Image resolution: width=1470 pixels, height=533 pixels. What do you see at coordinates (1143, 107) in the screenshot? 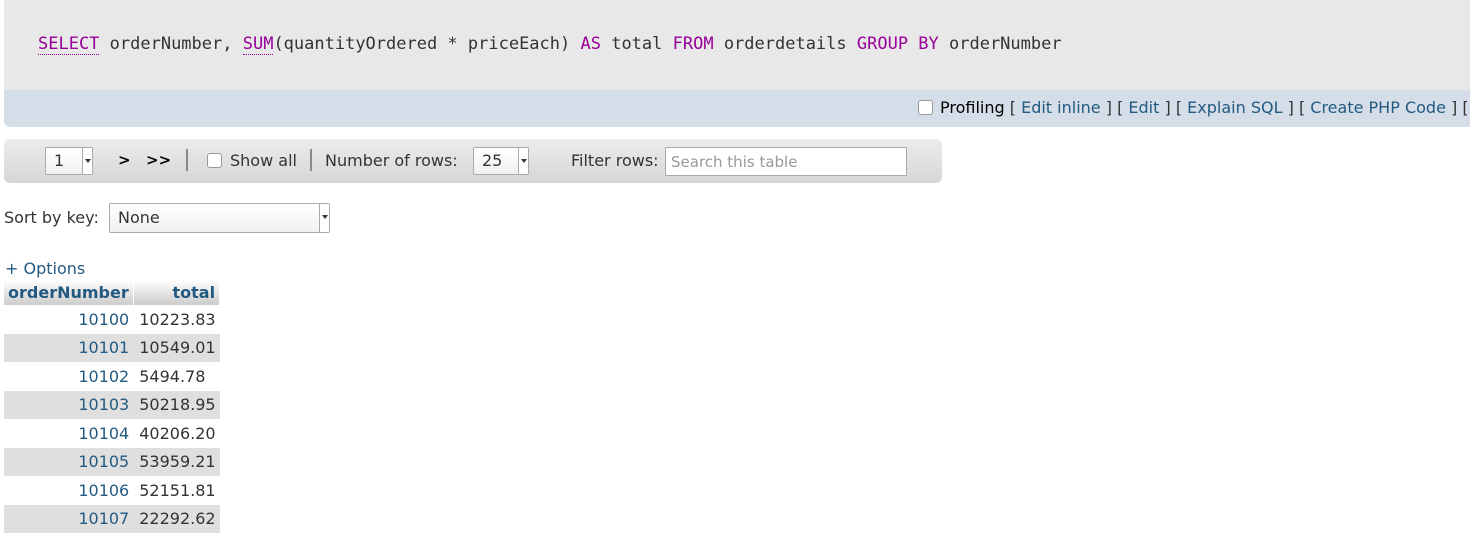
I see `edit-link: Edit` at bounding box center [1143, 107].